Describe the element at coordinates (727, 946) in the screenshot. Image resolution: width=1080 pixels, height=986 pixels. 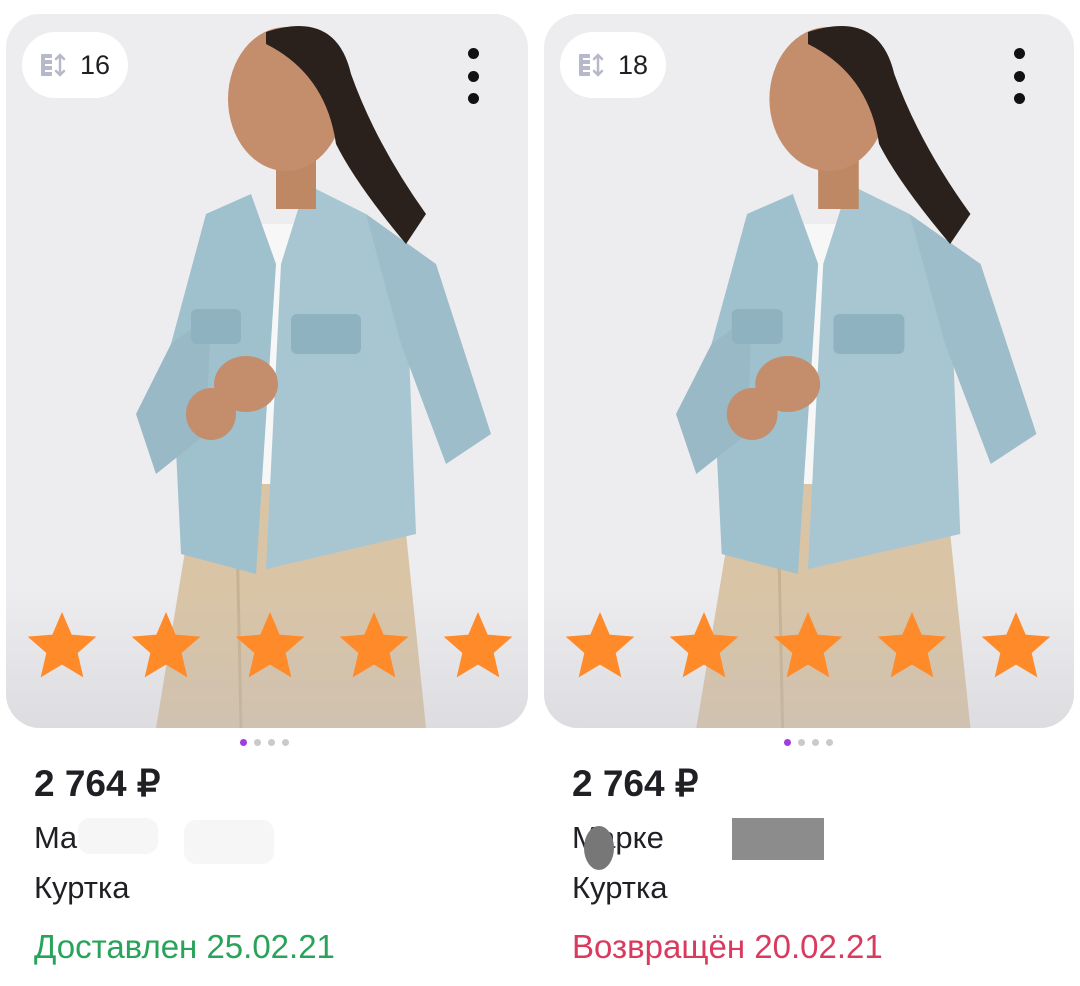
I see `order-status: Возвращён 20.02.21` at that location.